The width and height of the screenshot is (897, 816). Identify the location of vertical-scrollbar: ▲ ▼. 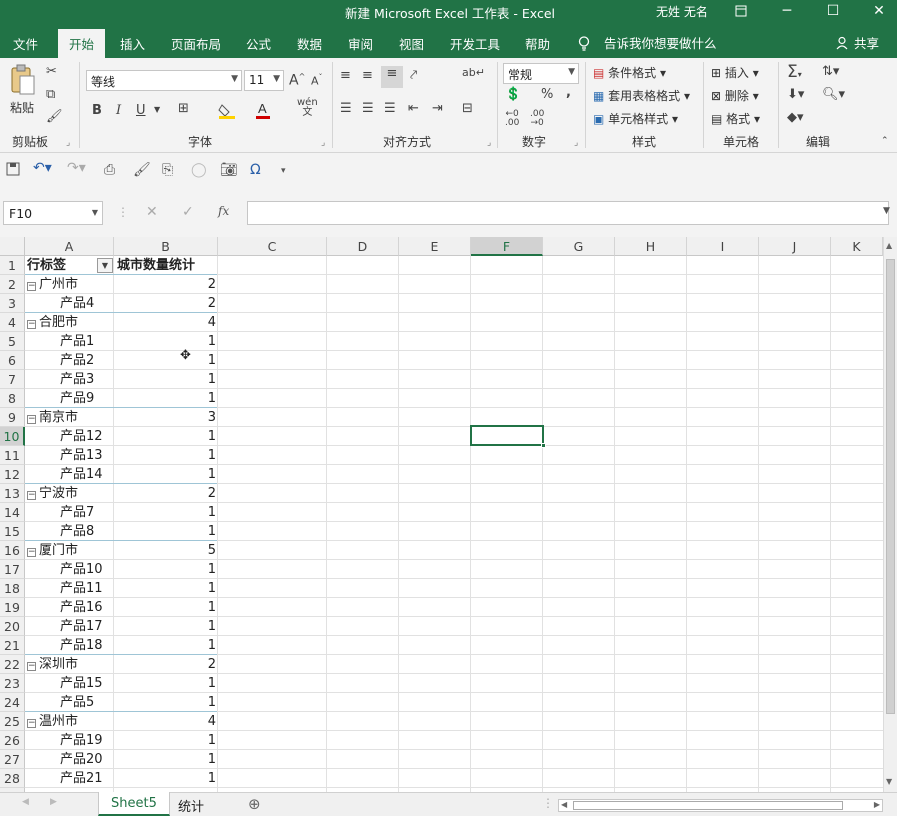
(890, 514).